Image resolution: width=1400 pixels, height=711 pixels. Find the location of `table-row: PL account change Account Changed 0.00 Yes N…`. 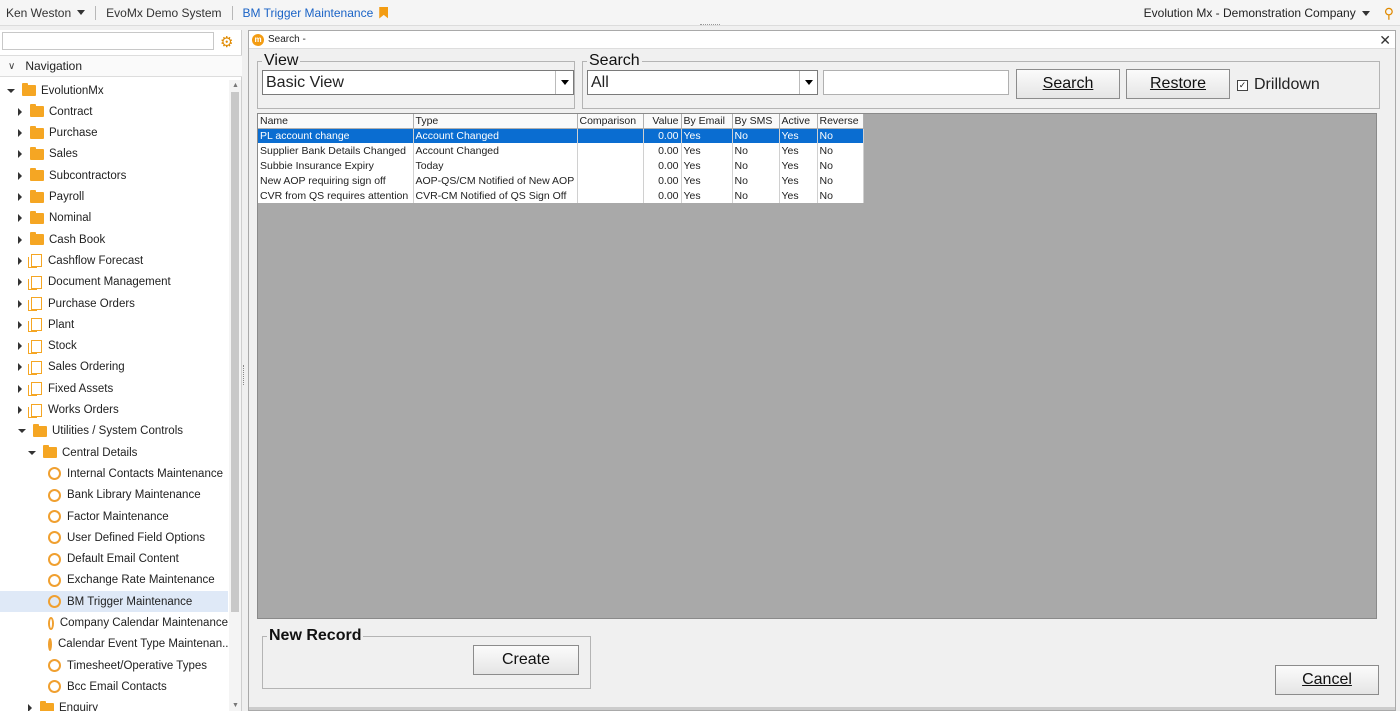

table-row: PL account change Account Changed 0.00 Yes N… is located at coordinates (561, 135).